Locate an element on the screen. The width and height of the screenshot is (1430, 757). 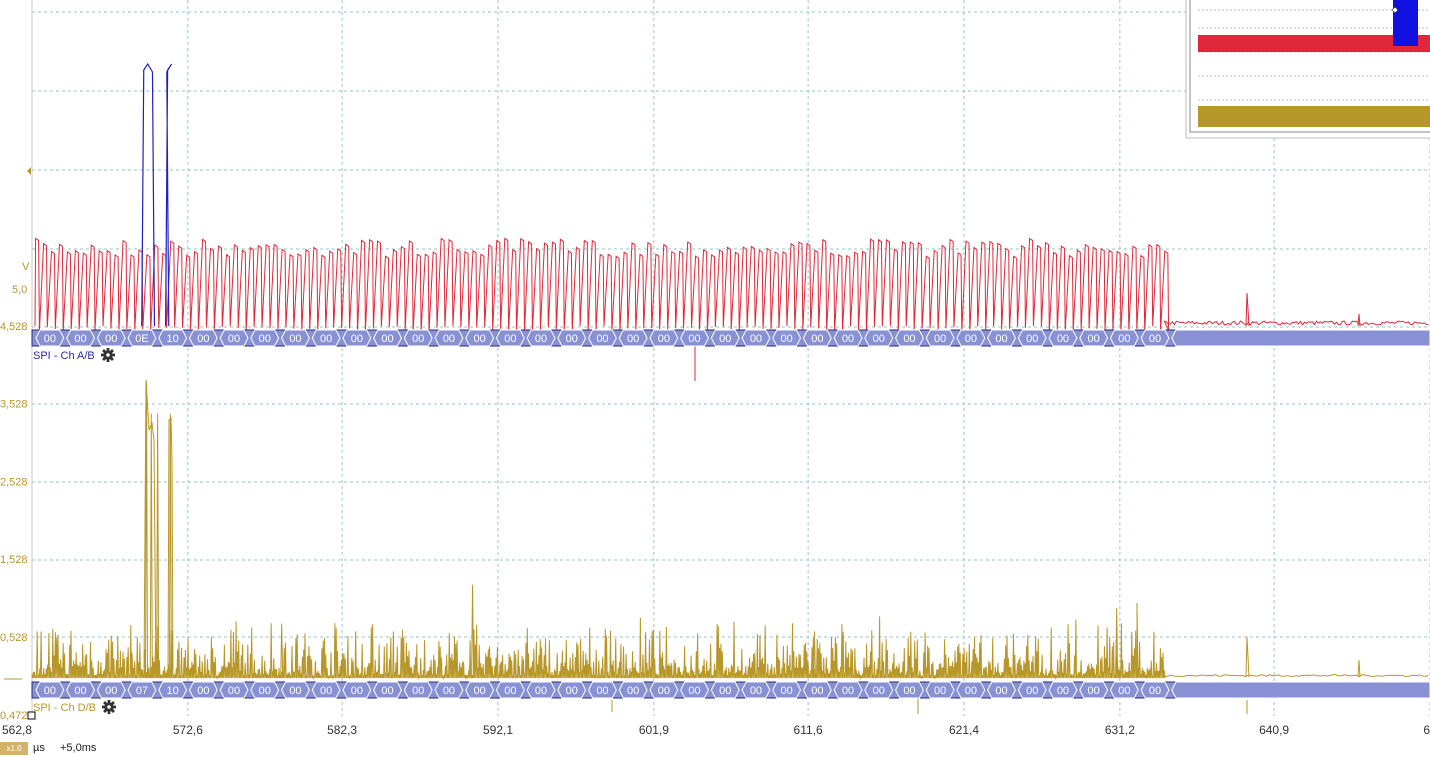
trace-channel-a is located at coordinates (731, 284).